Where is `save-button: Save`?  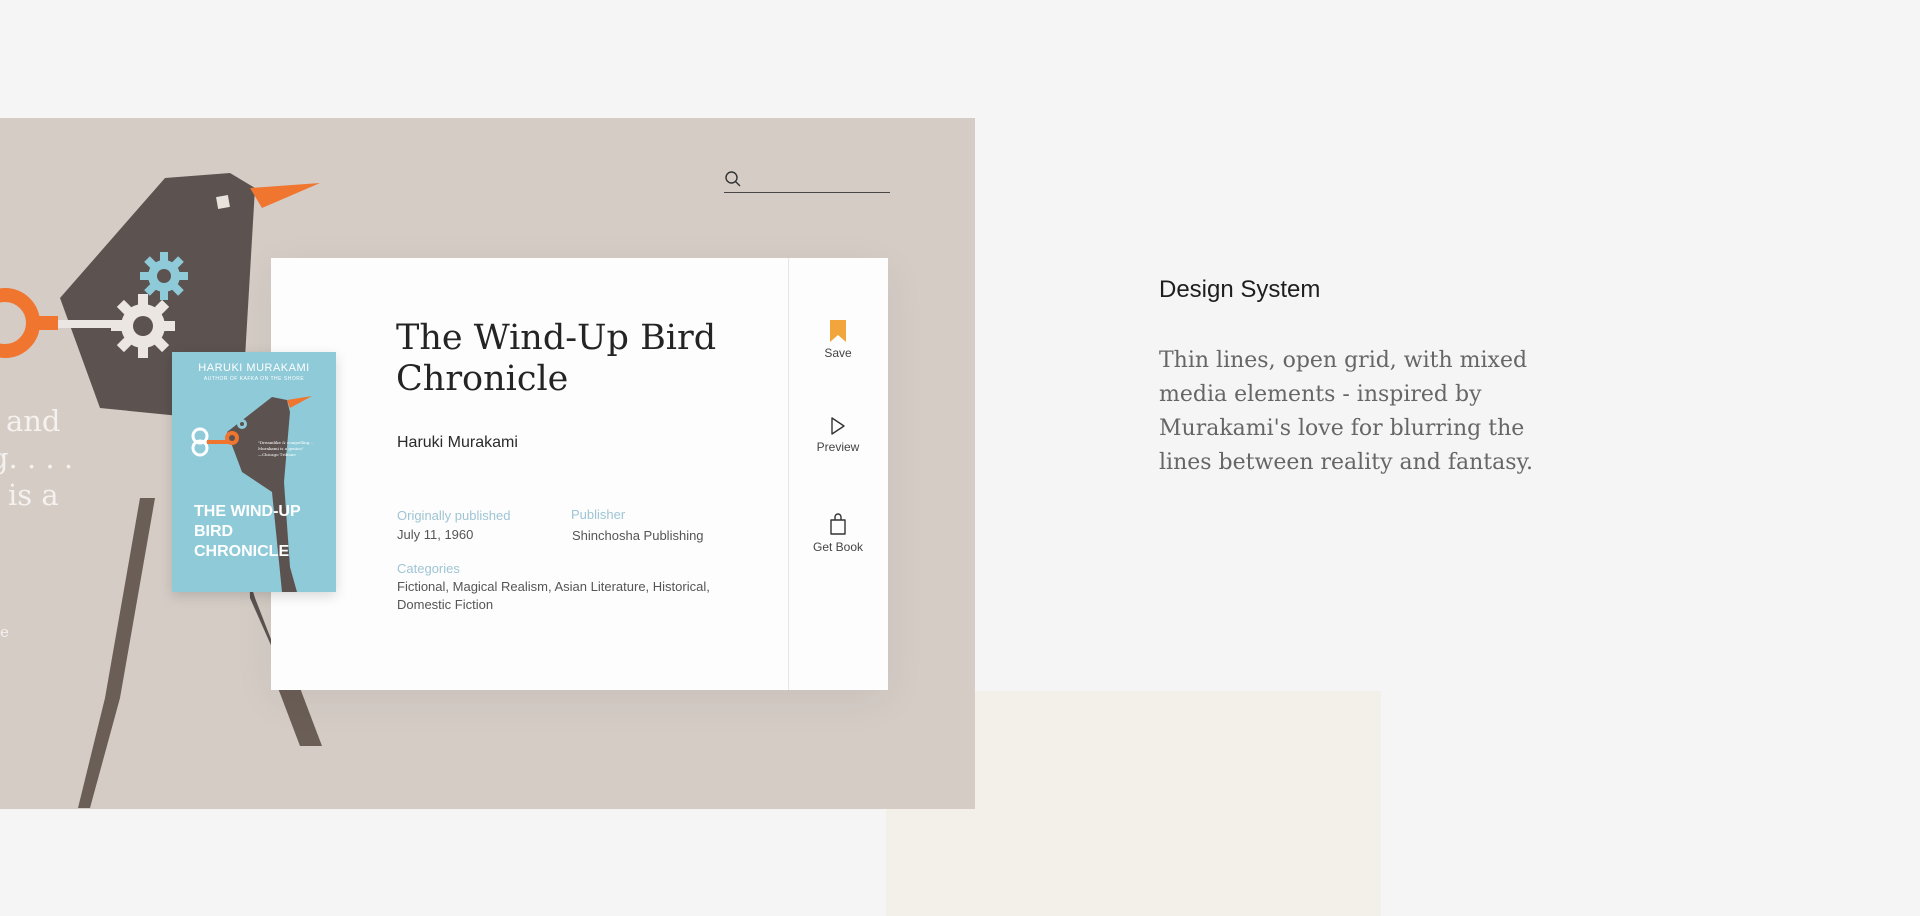 save-button: Save is located at coordinates (838, 340).